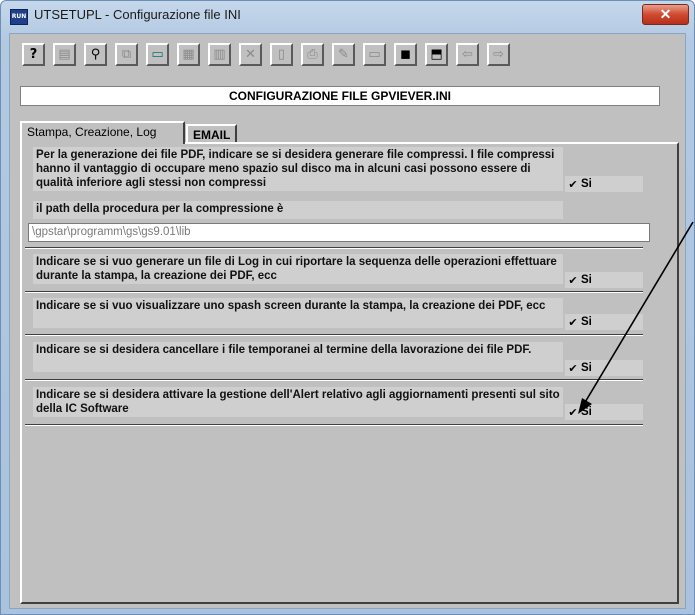 The width and height of the screenshot is (695, 615). I want to click on form-icon: ▭, so click(374, 54).